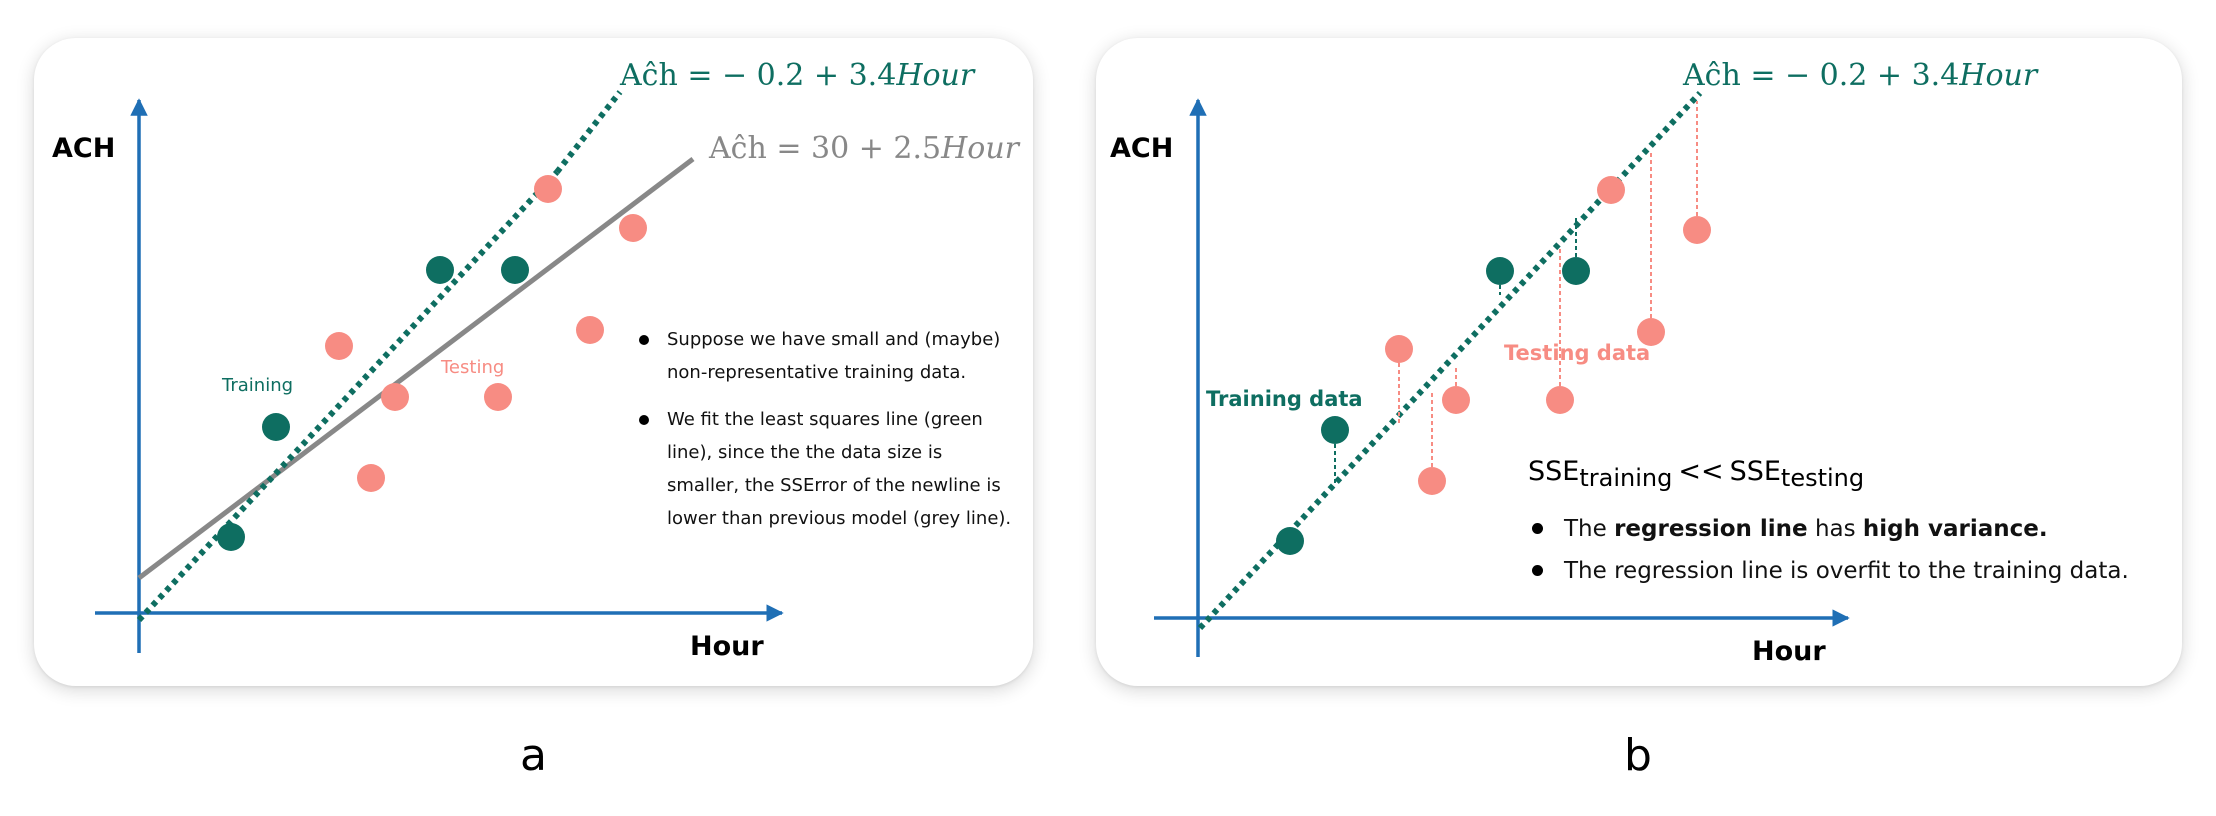 The height and width of the screenshot is (816, 2216). Describe the element at coordinates (1577, 353) in the screenshot. I see `testing-label-b: Testing data` at that location.